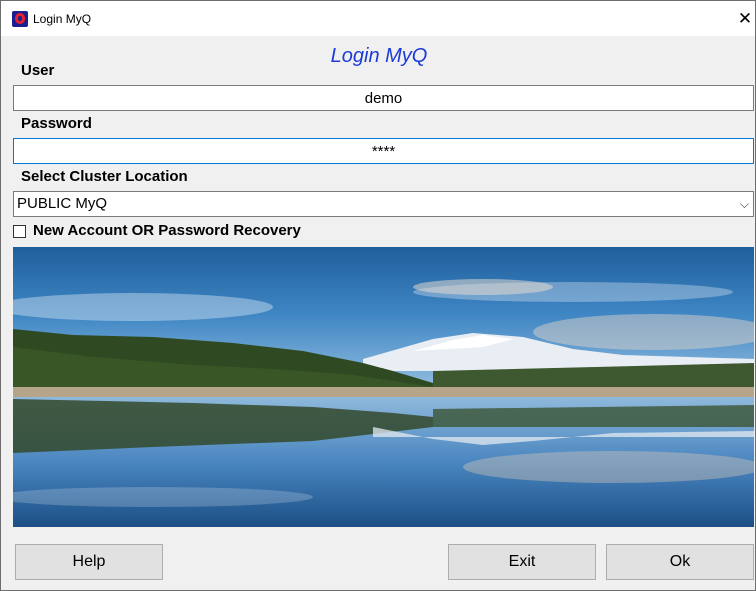  Describe the element at coordinates (19, 231) in the screenshot. I see `new-account-checkbox` at that location.